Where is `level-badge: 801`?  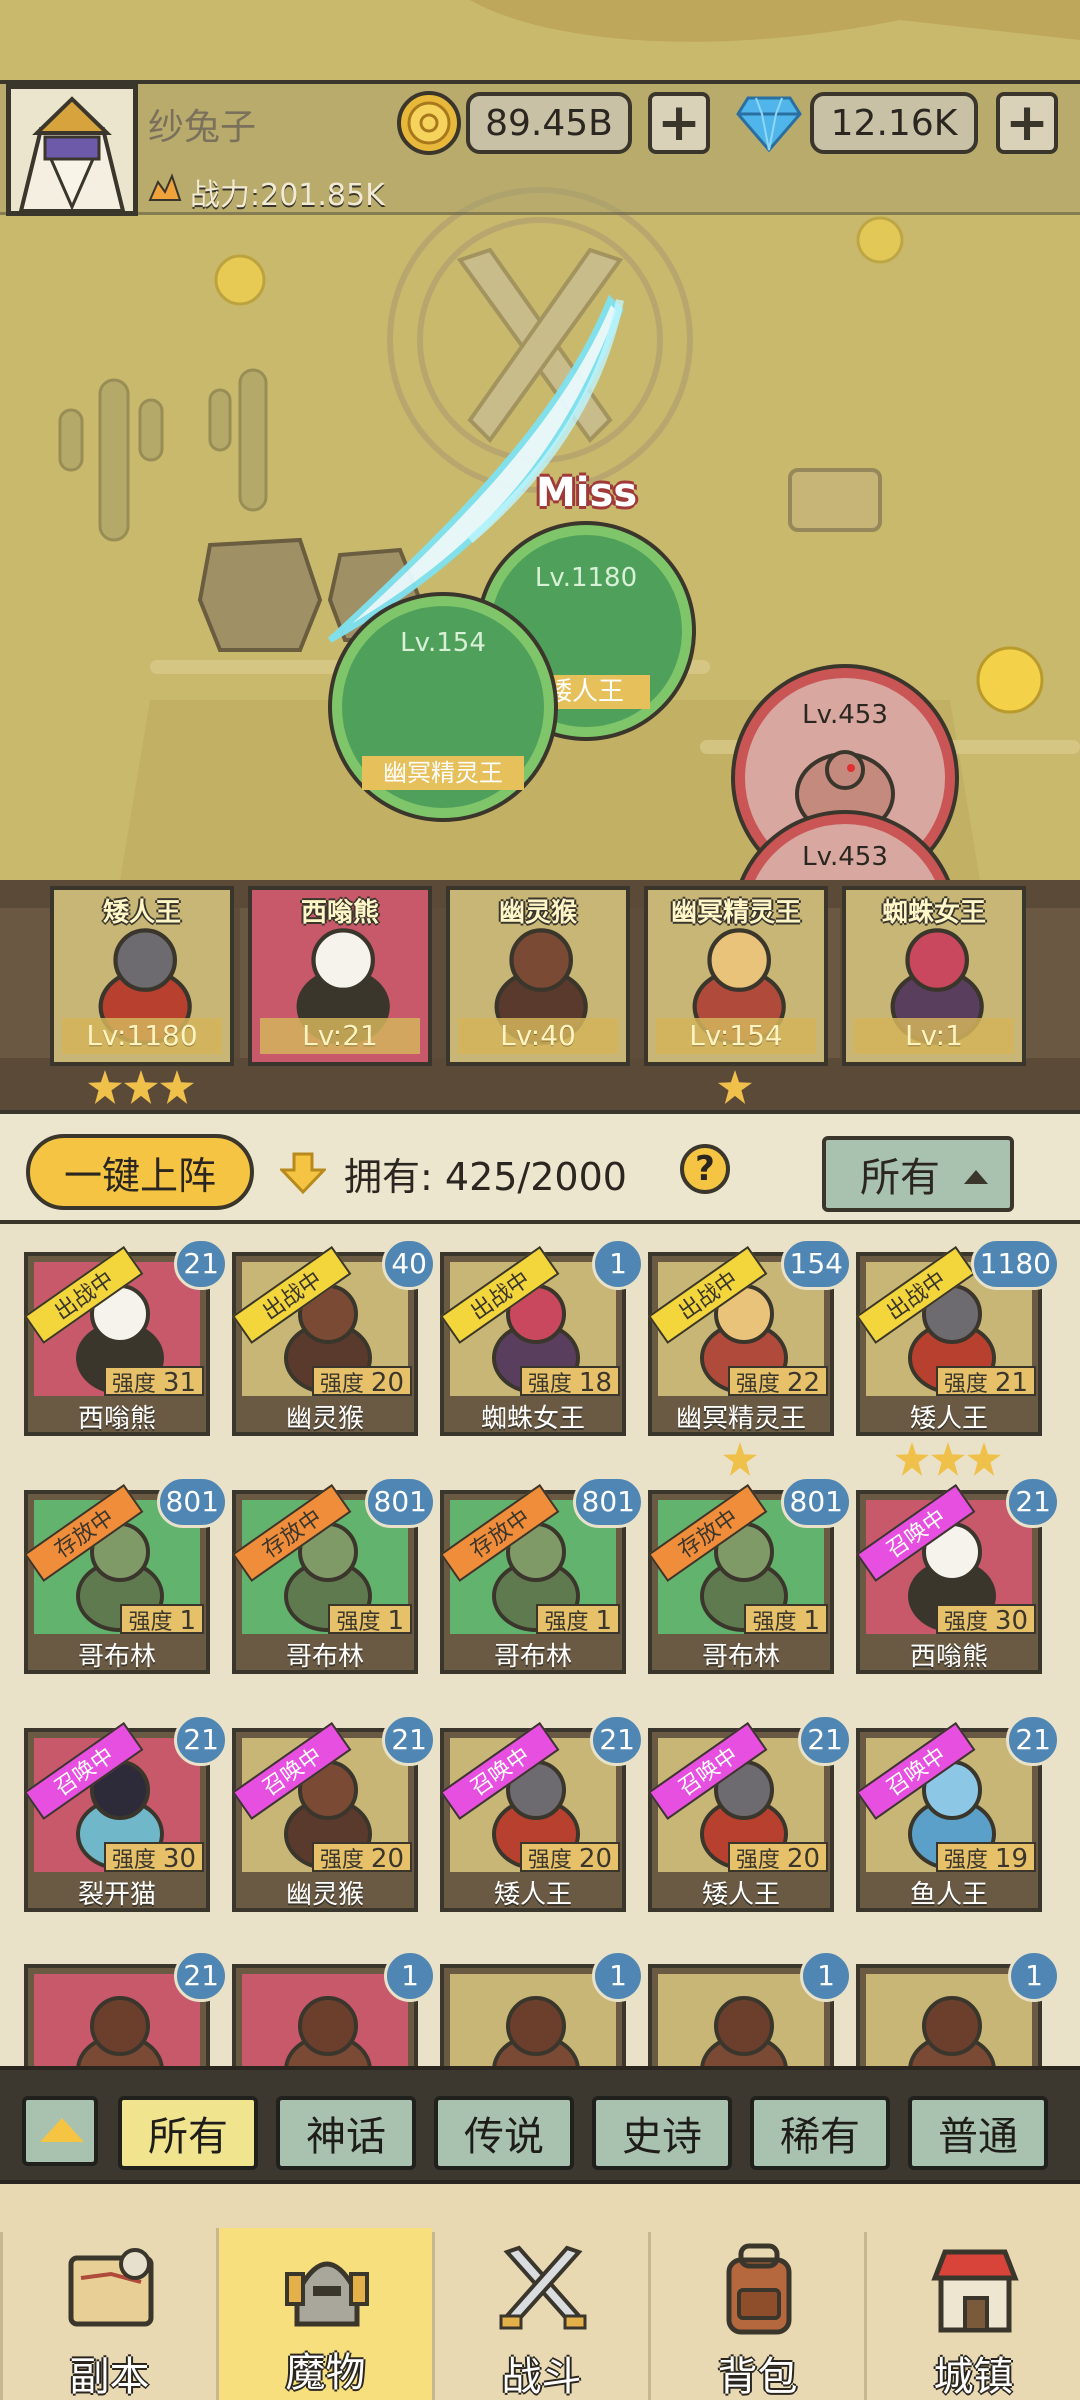 level-badge: 801 is located at coordinates (400, 1502).